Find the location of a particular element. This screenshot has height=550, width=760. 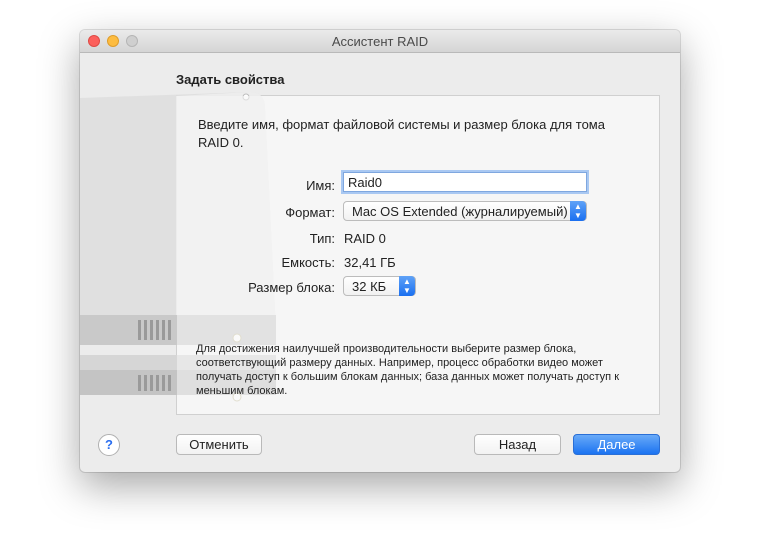

type-value: RAID 0 is located at coordinates (365, 238).